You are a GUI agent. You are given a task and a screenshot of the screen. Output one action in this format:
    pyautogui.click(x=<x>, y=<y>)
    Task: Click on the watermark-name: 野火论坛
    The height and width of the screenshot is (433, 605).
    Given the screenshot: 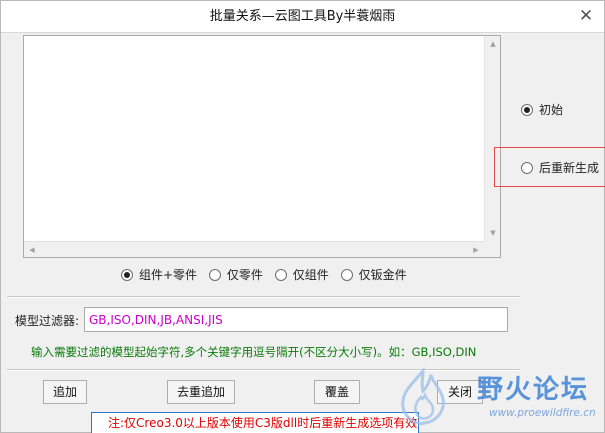 What is the action you would take?
    pyautogui.click(x=533, y=390)
    